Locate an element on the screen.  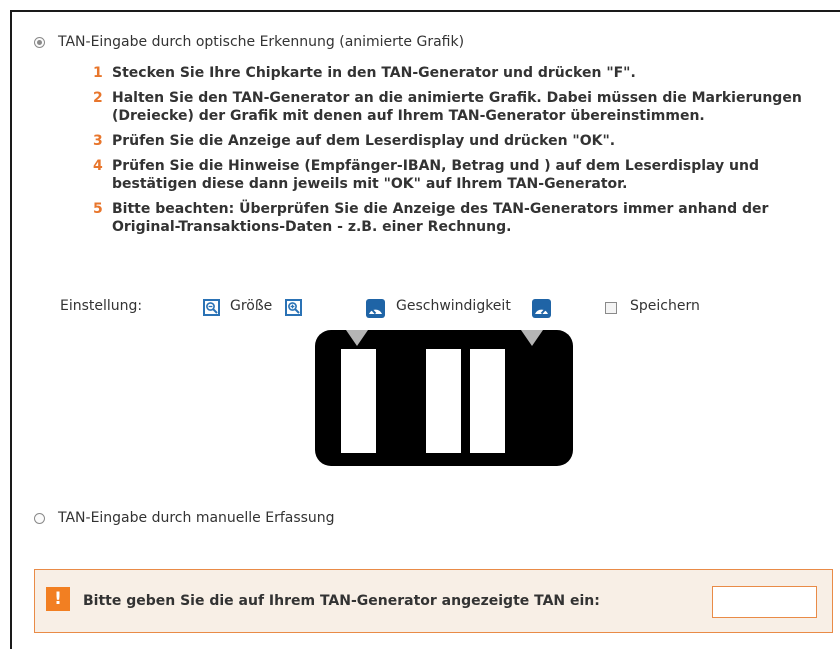
tan-input is located at coordinates (764, 602).